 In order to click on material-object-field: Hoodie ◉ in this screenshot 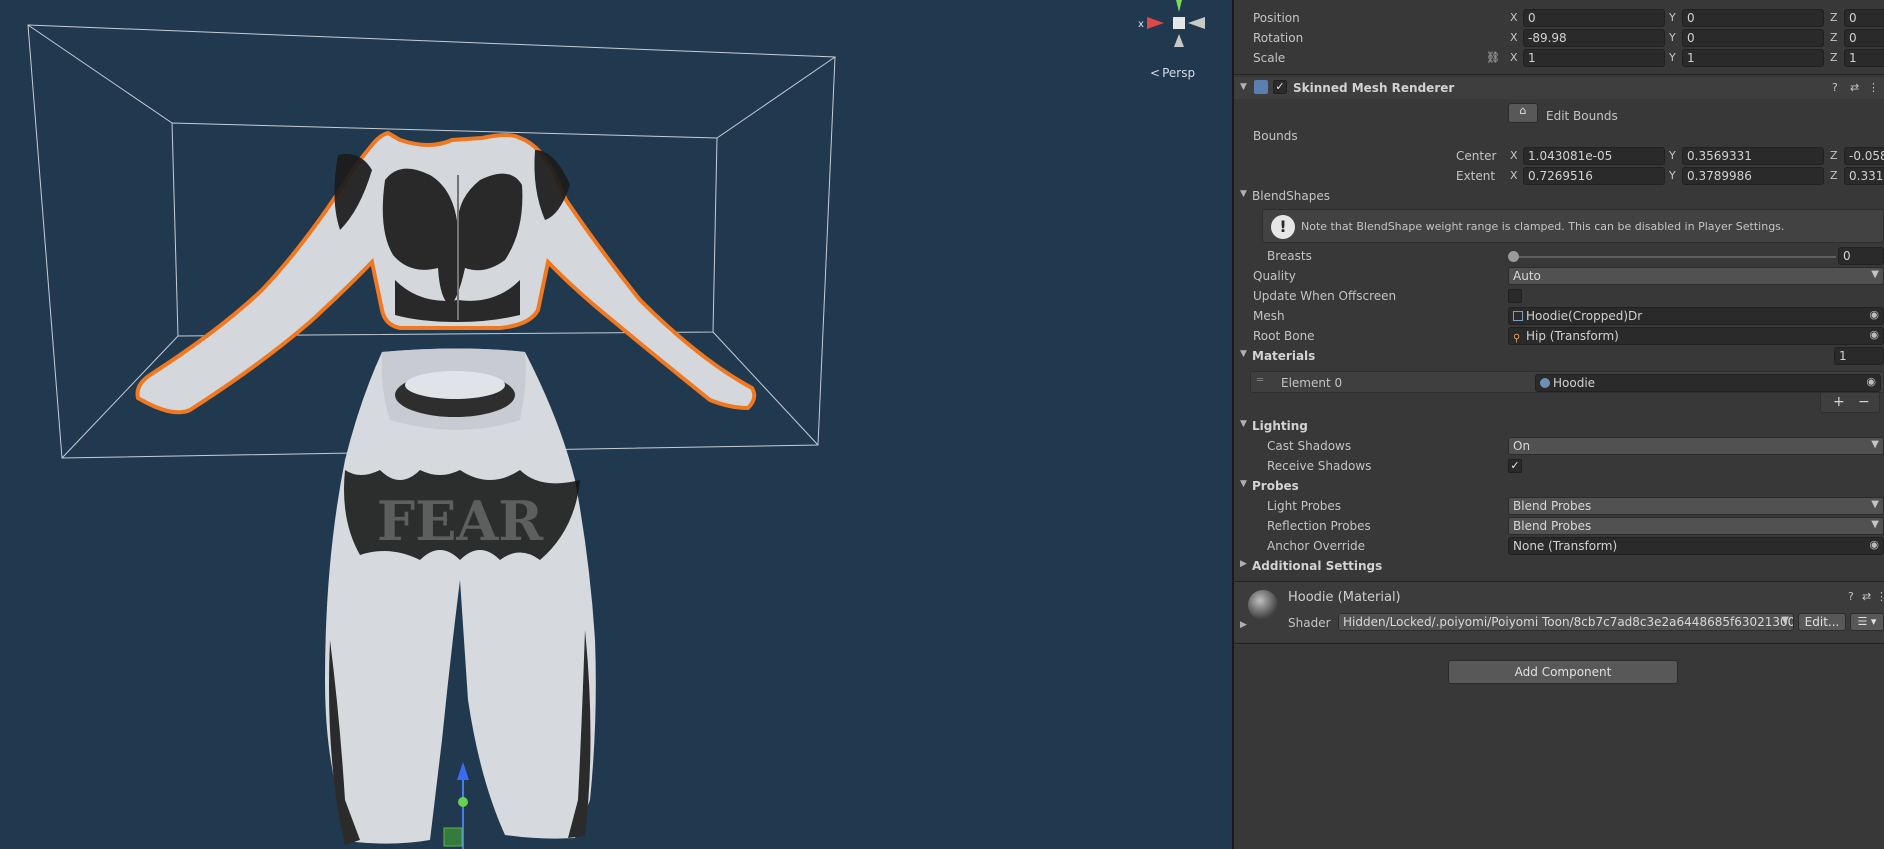, I will do `click(1708, 383)`.